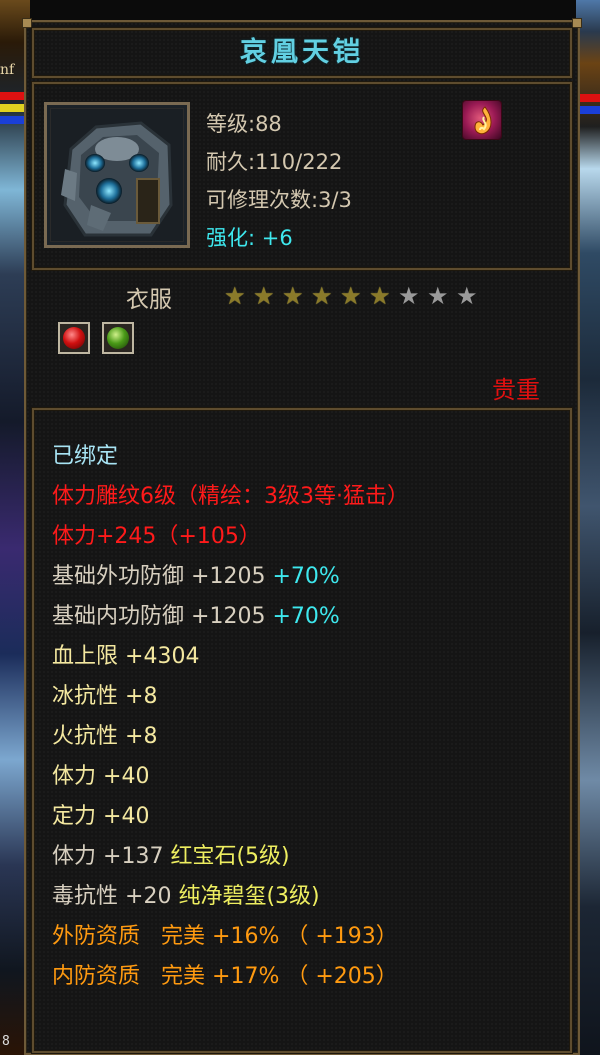 The height and width of the screenshot is (1055, 600). What do you see at coordinates (125, 496) in the screenshot?
I see `carve-text: 体力雕纹6级（` at bounding box center [125, 496].